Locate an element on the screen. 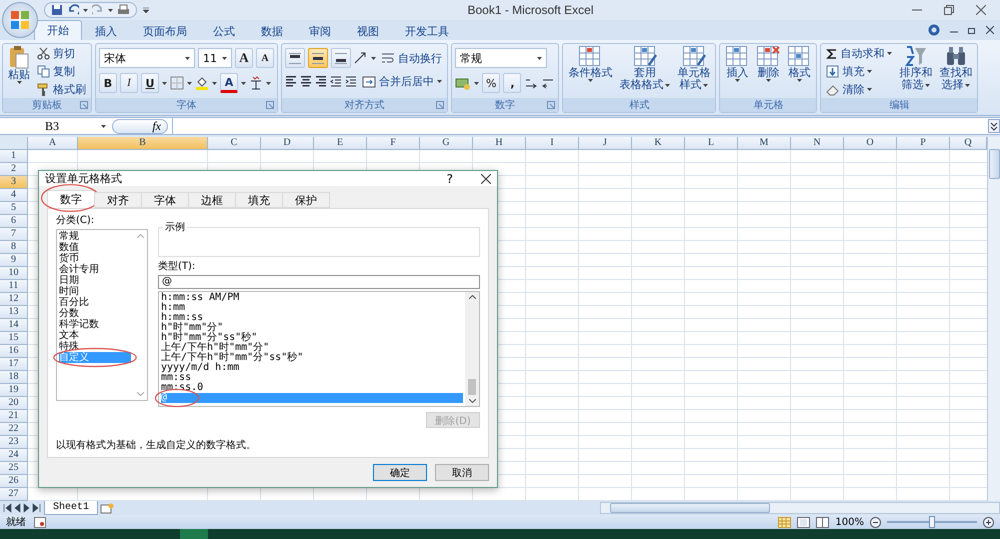  category-item: 分数 is located at coordinates (95, 313).